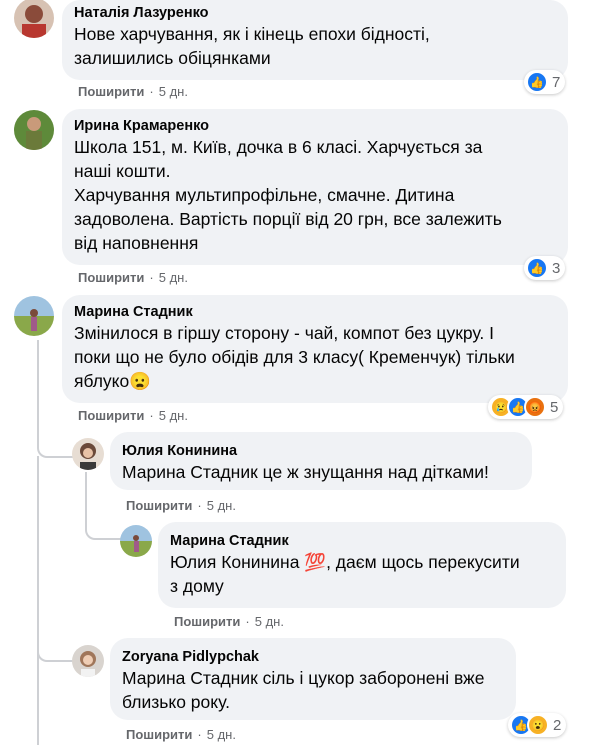 Image resolution: width=594 pixels, height=745 pixels. What do you see at coordinates (554, 407) in the screenshot?
I see `reaction-count: 5` at bounding box center [554, 407].